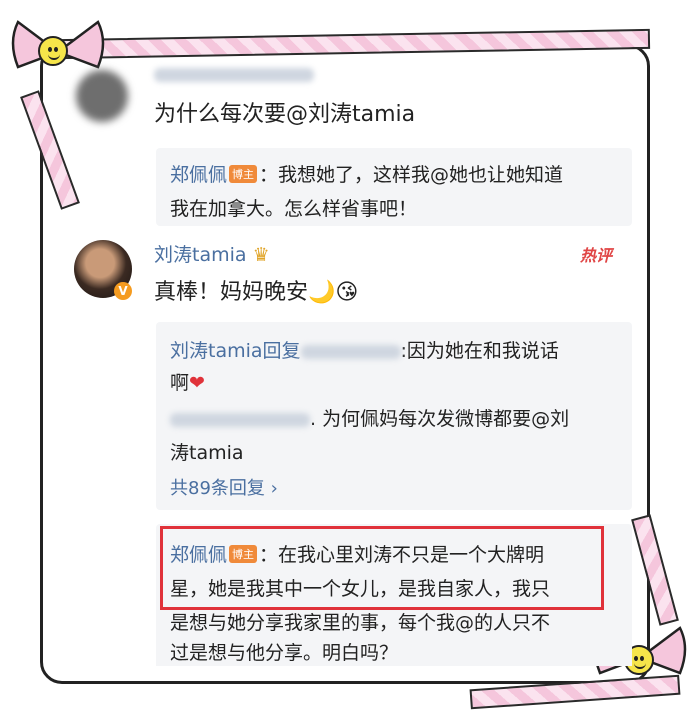  I want to click on post-question: 为什么每次要@刘涛tamia, so click(285, 114).